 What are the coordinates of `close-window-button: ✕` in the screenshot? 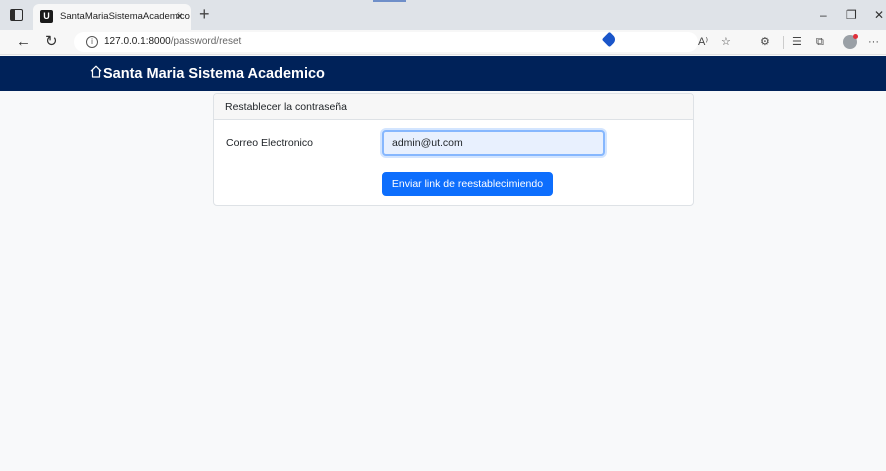 It's located at (879, 15).